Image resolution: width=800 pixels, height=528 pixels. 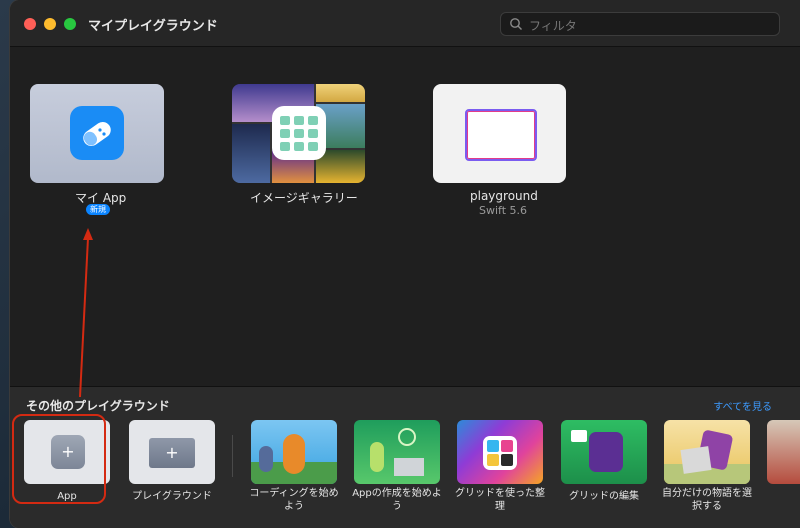 What do you see at coordinates (640, 24) in the screenshot?
I see `search-field: フィルタ` at bounding box center [640, 24].